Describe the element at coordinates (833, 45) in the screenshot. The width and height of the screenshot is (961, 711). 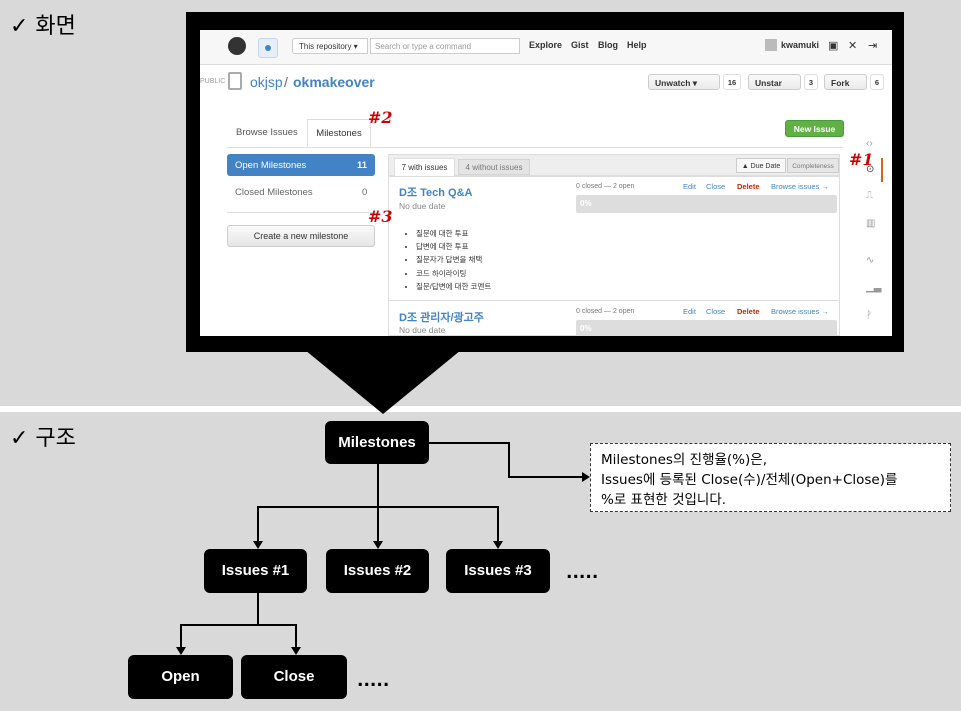
I see `new-repo-icon: ▣` at that location.